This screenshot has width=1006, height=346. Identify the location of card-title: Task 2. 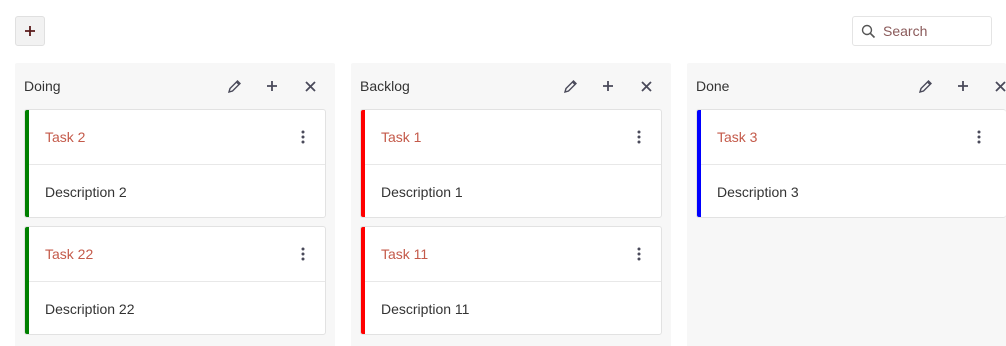
(65, 137).